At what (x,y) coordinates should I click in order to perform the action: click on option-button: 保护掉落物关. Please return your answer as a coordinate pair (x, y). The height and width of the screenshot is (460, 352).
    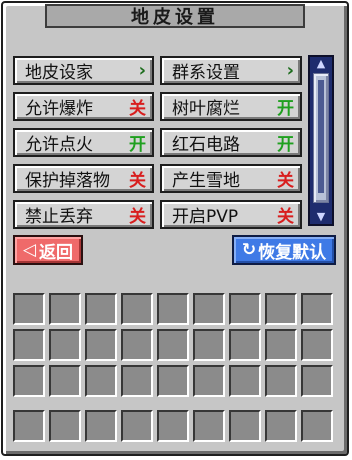
    Looking at the image, I should click on (83, 178).